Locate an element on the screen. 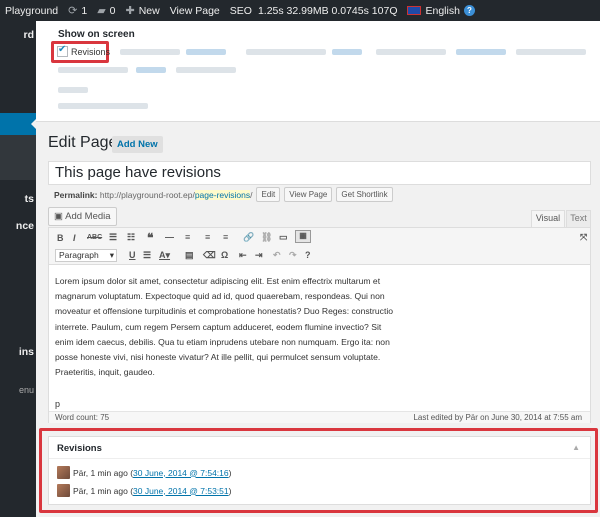  updates-link: ⟳ 1 is located at coordinates (77, 10).